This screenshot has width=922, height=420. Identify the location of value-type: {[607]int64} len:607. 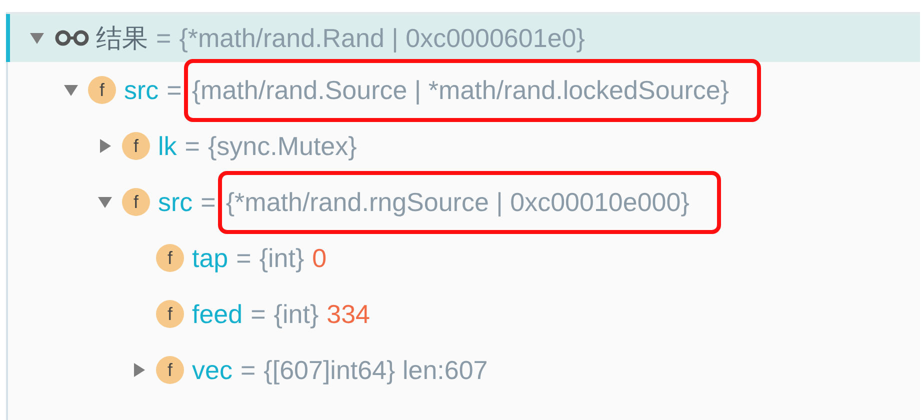
(376, 370).